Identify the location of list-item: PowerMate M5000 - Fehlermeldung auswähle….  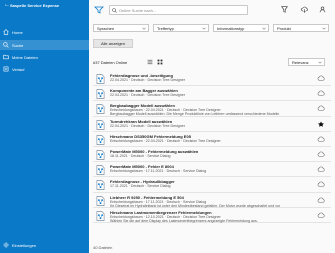
(212, 155).